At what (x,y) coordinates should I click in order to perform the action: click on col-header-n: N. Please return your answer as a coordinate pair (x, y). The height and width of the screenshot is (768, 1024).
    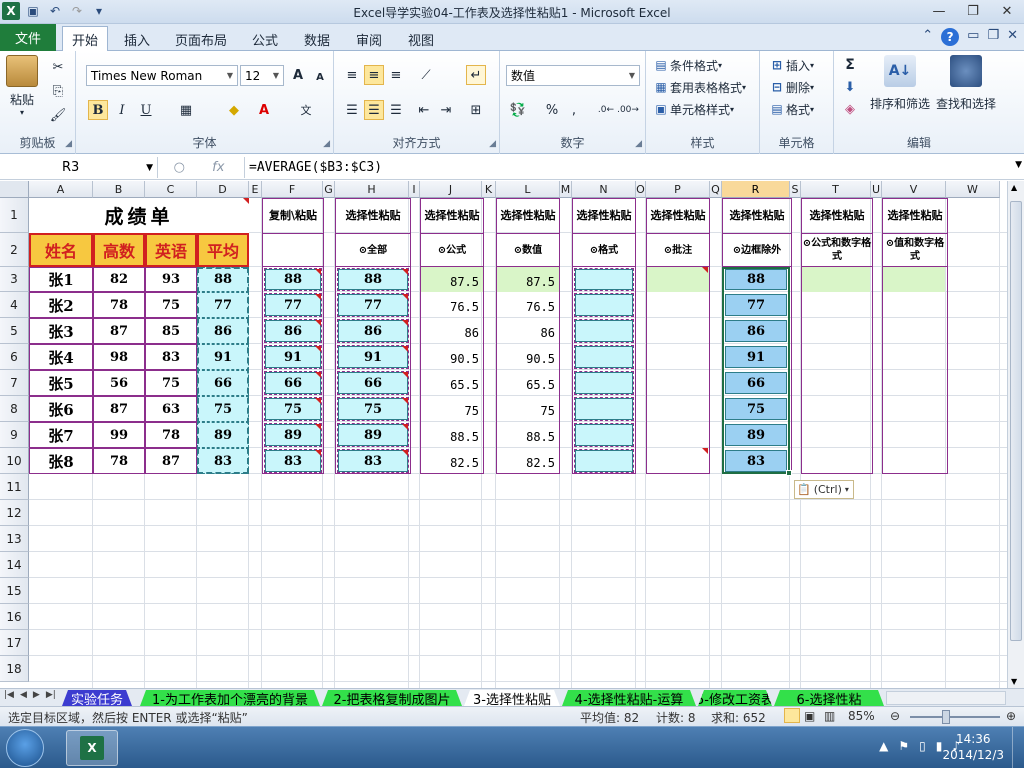
    Looking at the image, I should click on (604, 189).